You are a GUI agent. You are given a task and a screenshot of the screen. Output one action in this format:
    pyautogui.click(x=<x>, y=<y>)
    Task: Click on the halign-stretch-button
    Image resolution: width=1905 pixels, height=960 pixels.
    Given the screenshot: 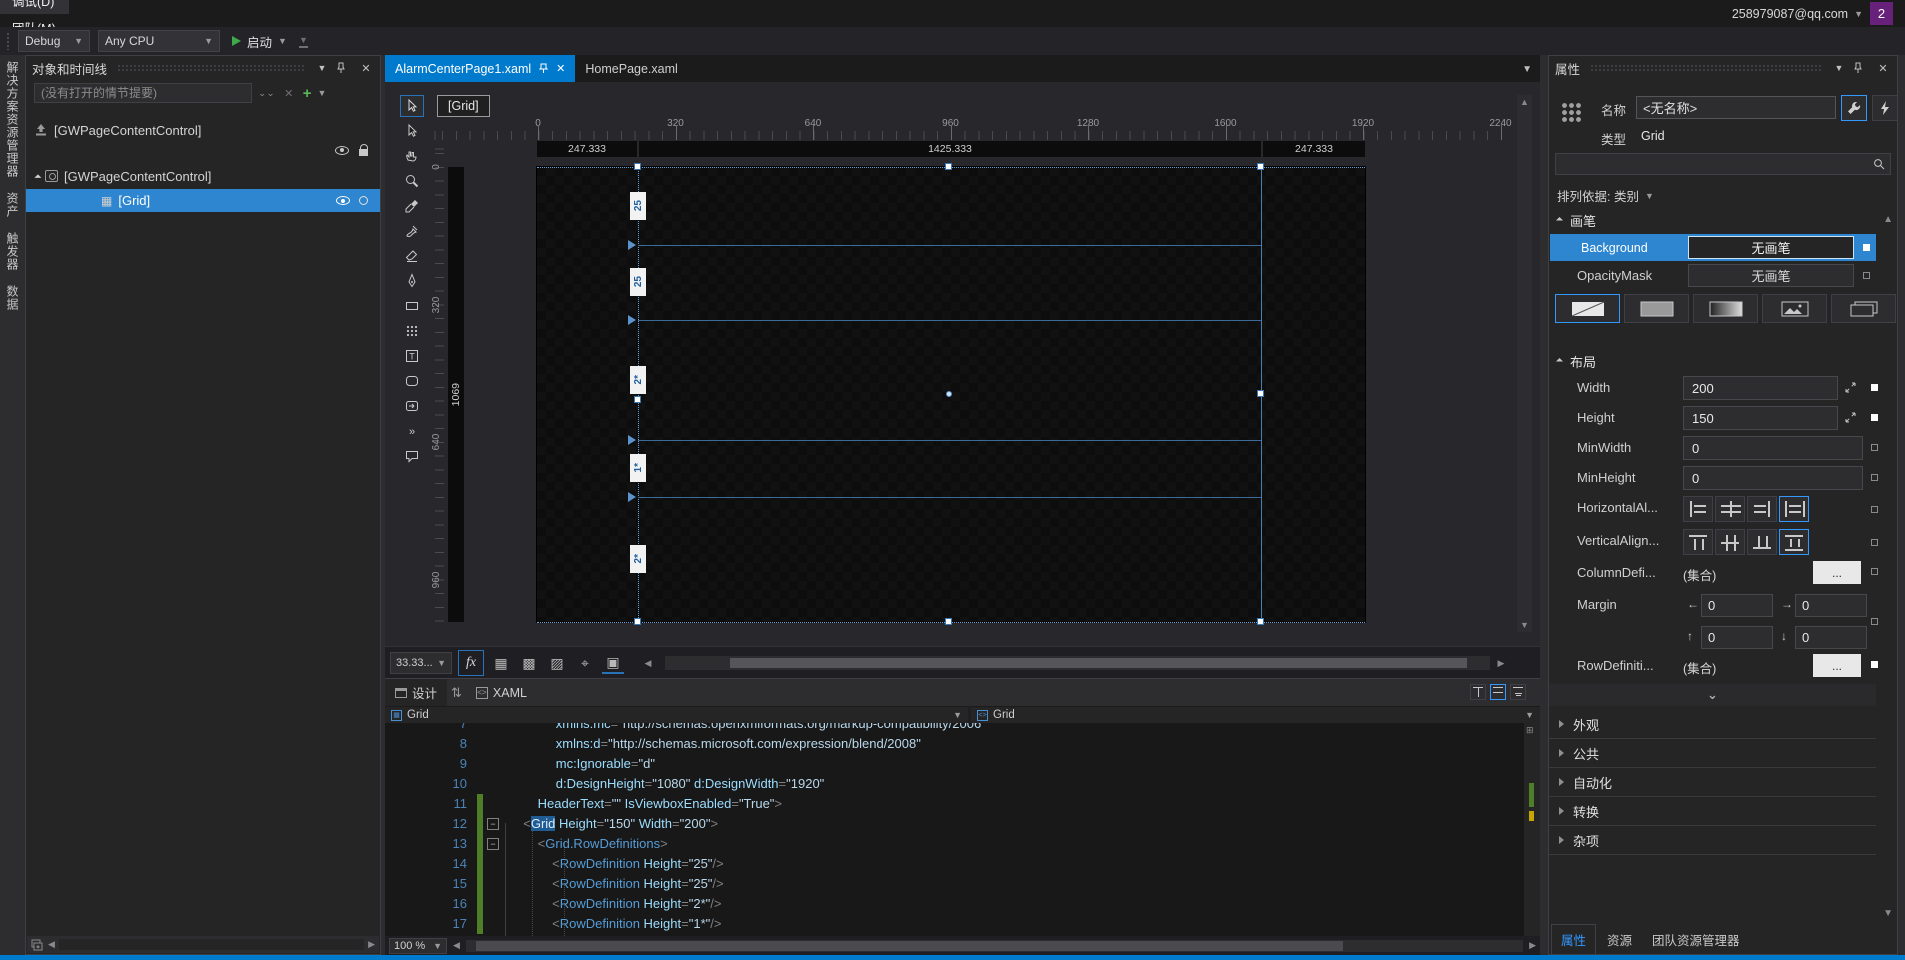 What is the action you would take?
    pyautogui.click(x=1794, y=509)
    